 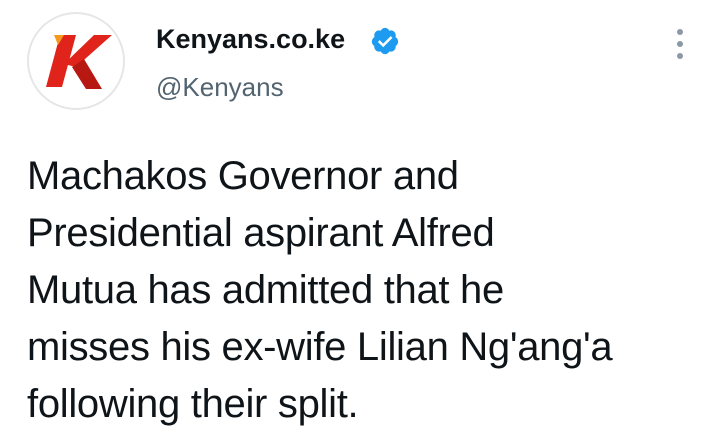 I want to click on more-options-button, so click(x=680, y=44).